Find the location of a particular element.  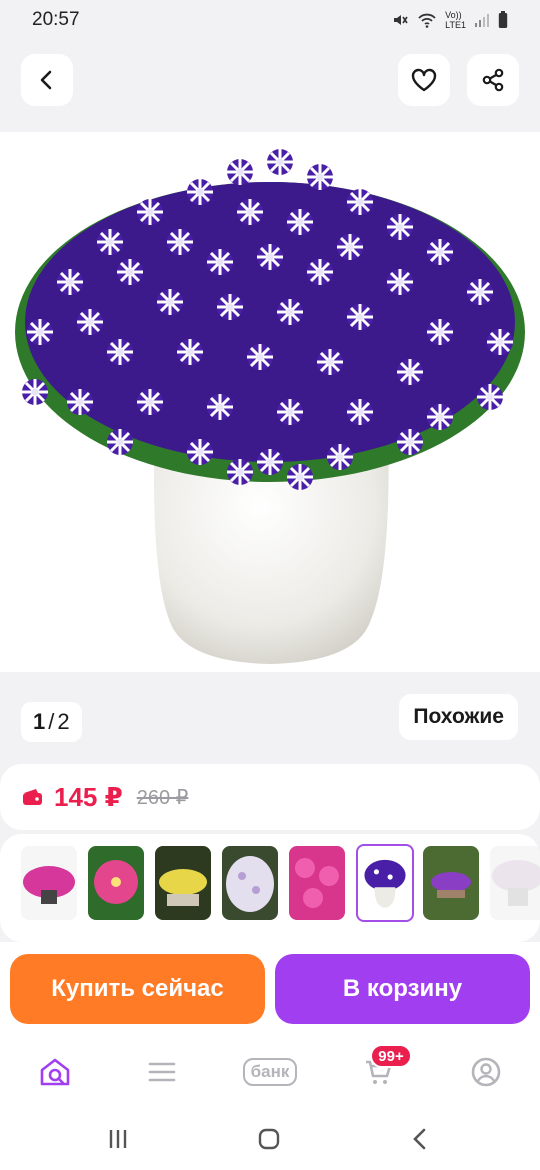

bank-label: банк is located at coordinates (270, 1072).